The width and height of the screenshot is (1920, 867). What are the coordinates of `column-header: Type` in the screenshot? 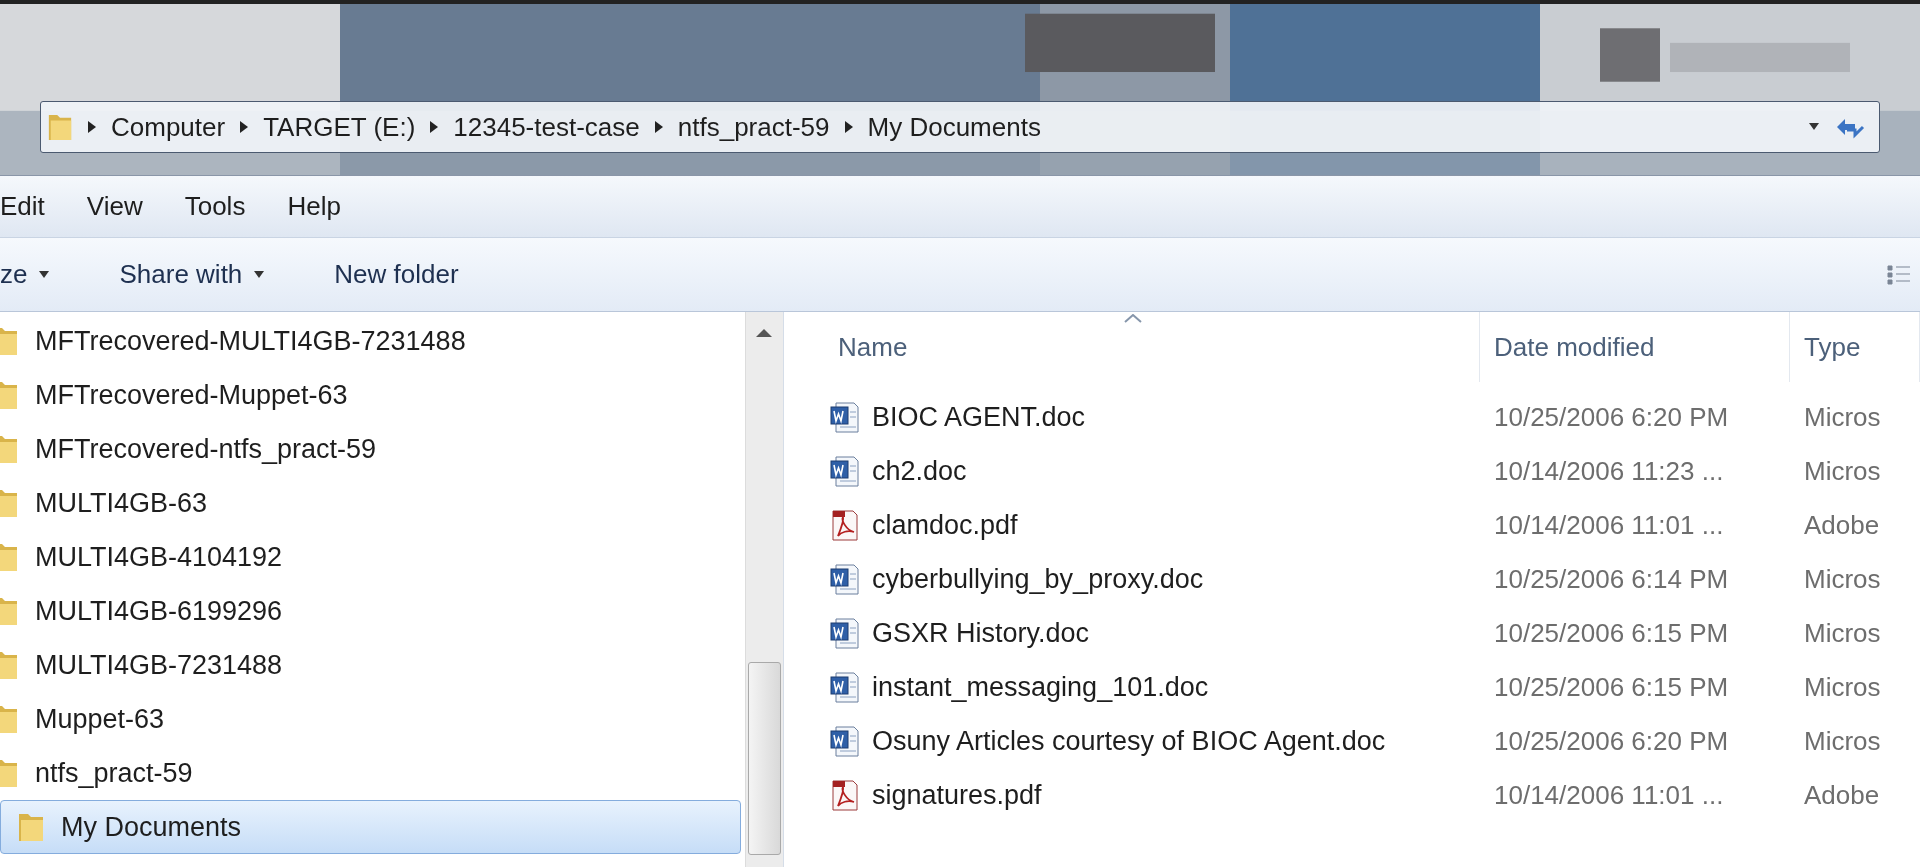 It's located at (1855, 347).